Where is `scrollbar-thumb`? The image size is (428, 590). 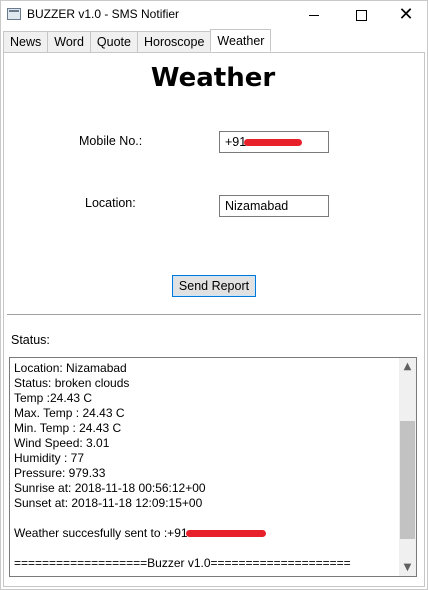 scrollbar-thumb is located at coordinates (407, 480).